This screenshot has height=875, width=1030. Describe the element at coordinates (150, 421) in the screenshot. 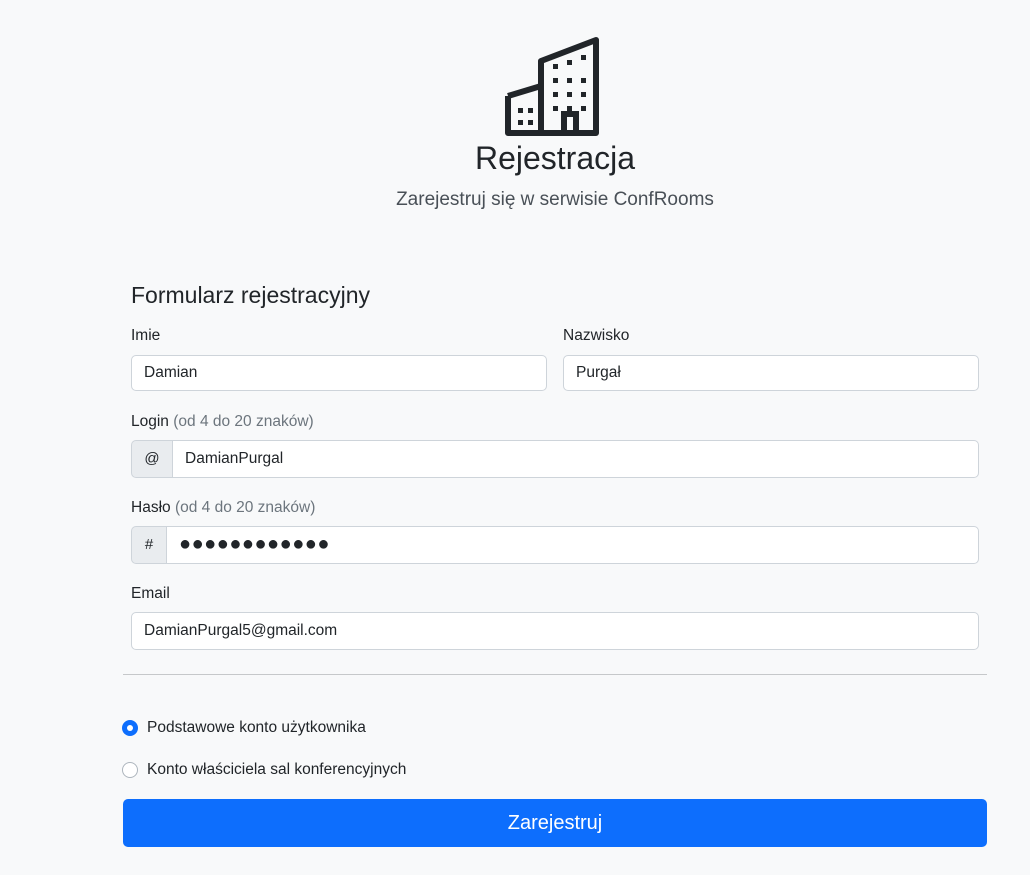

I see `login-label-text: Login` at that location.